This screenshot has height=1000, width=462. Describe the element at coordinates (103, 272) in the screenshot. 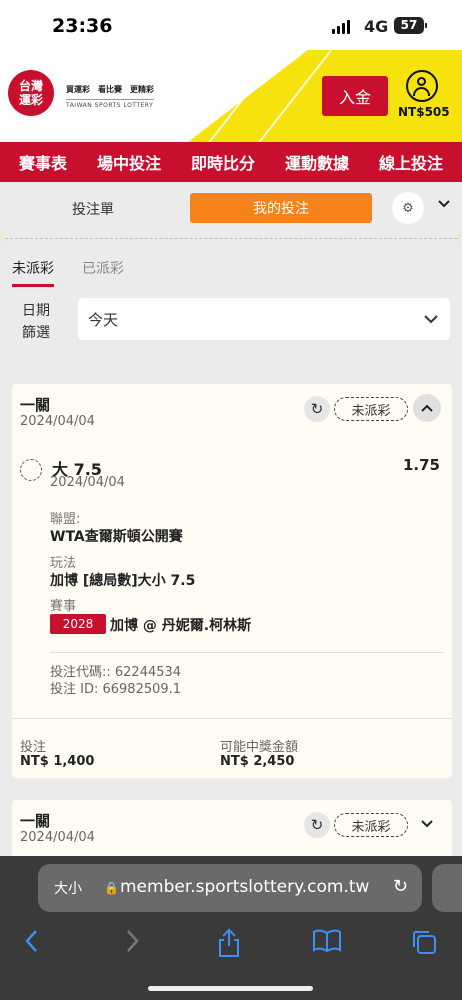

I see `tab-settled: 已派彩` at that location.